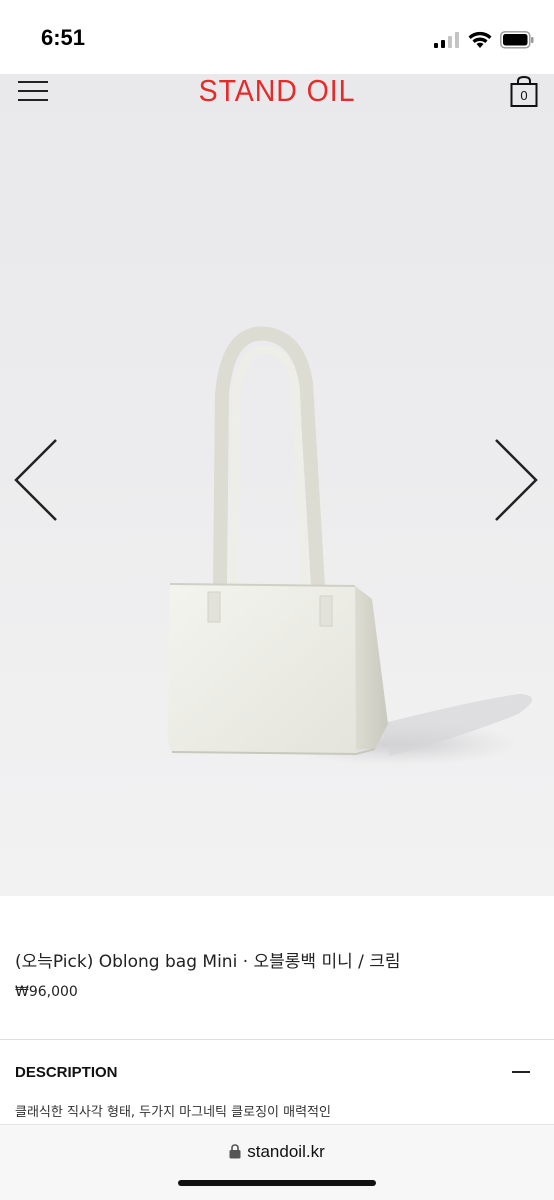 The height and width of the screenshot is (1200, 554). I want to click on lock-icon, so click(235, 1151).